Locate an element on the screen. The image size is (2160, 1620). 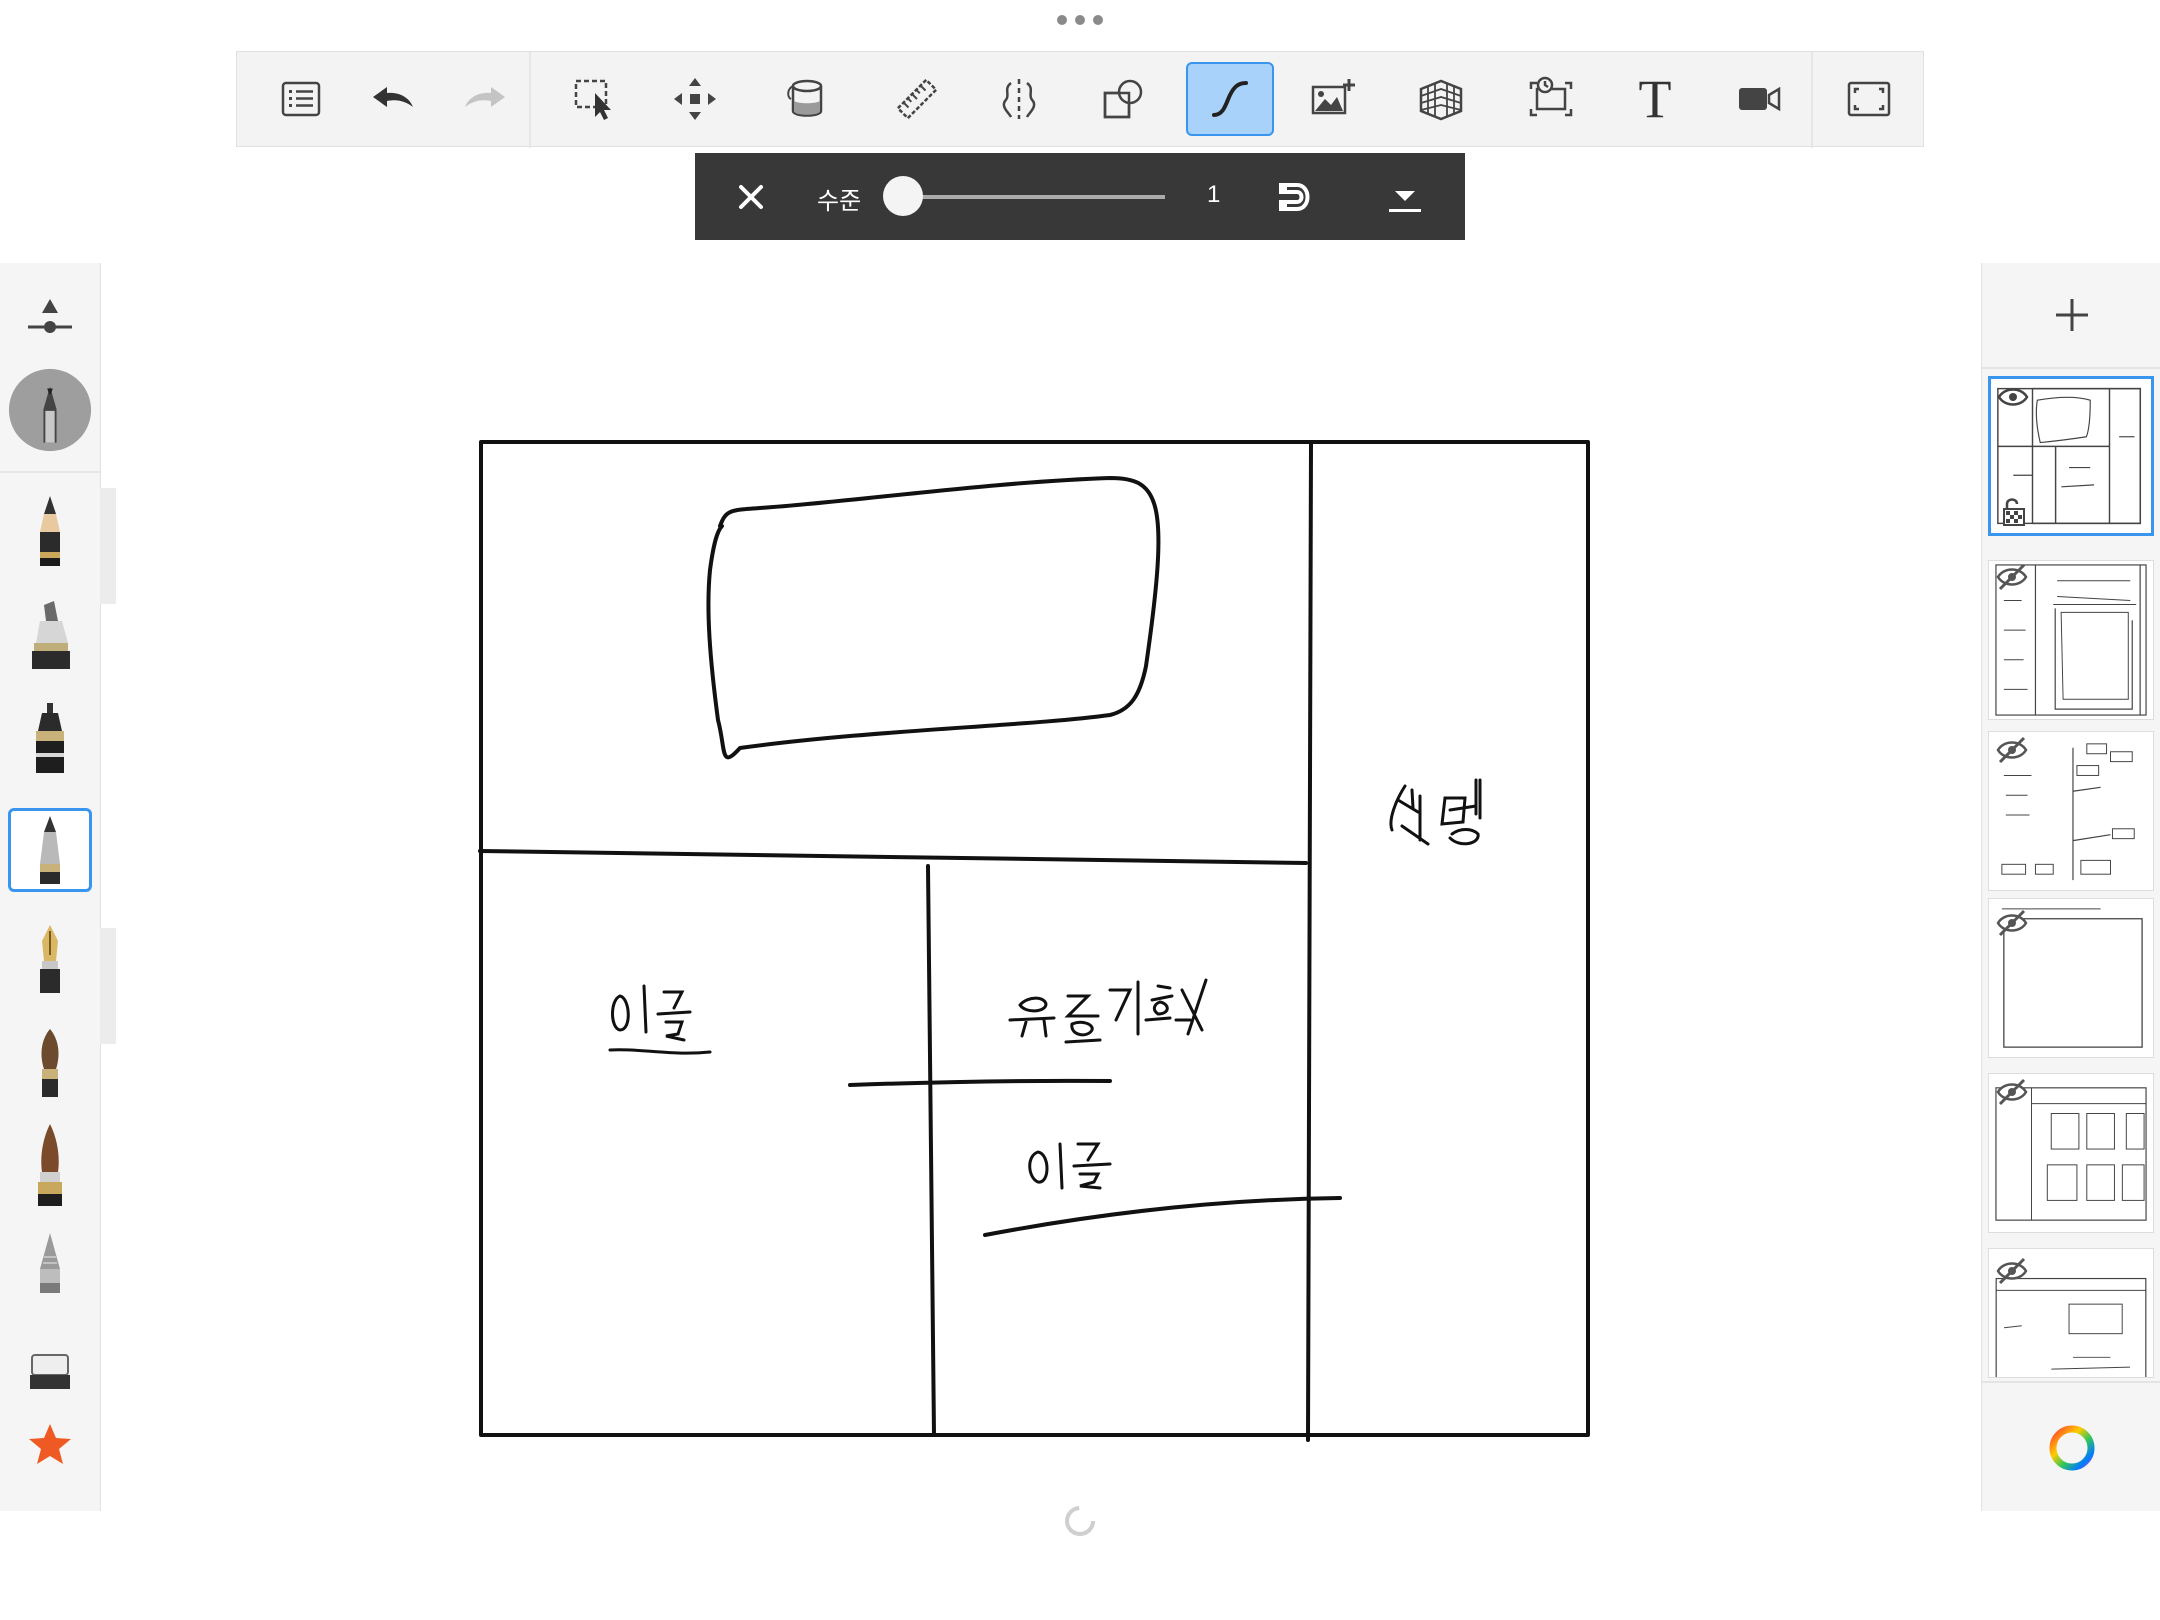
video-icon is located at coordinates (1760, 99).